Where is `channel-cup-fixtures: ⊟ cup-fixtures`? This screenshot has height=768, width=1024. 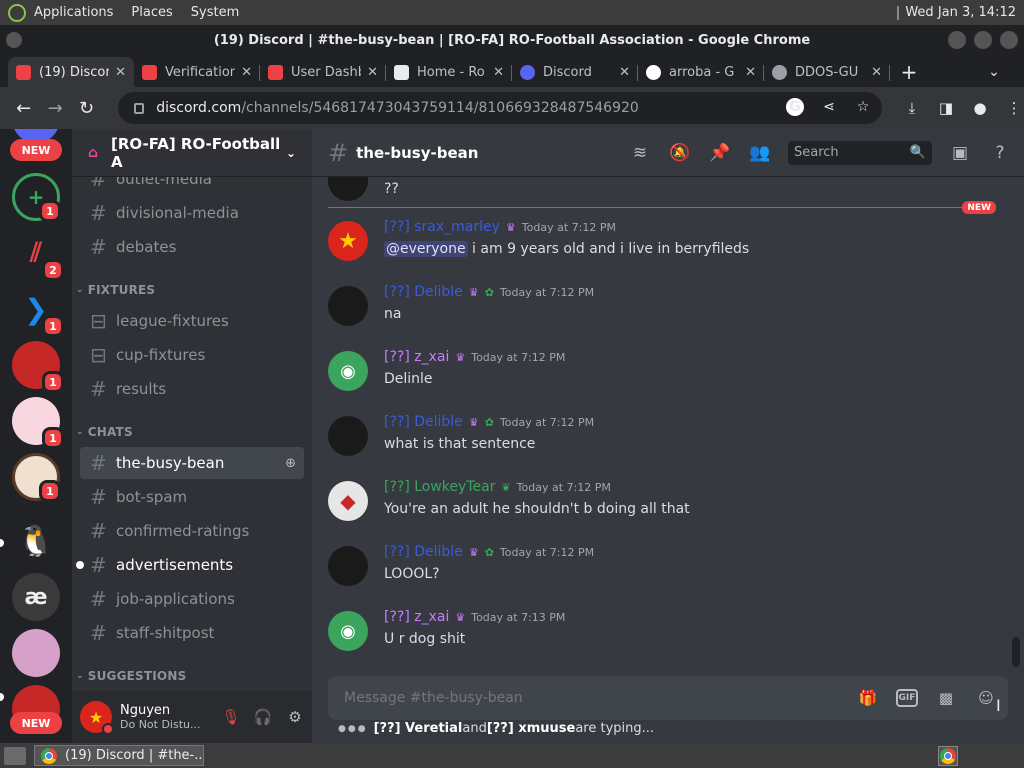 channel-cup-fixtures: ⊟ cup-fixtures is located at coordinates (192, 355).